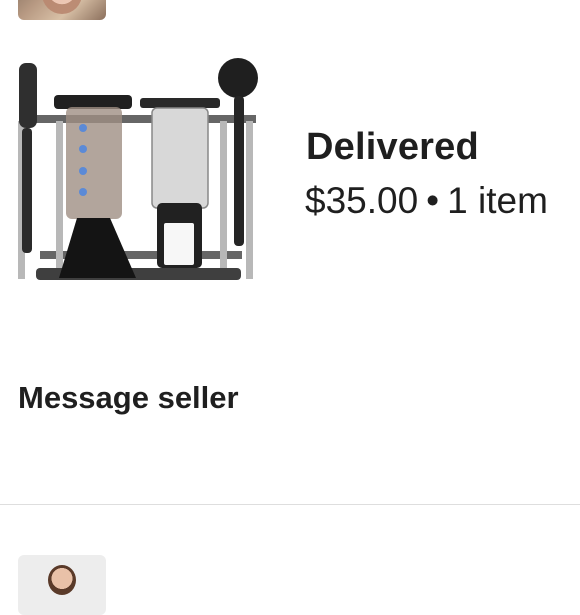 The image size is (580, 615). Describe the element at coordinates (290, 504) in the screenshot. I see `section-divider` at that location.